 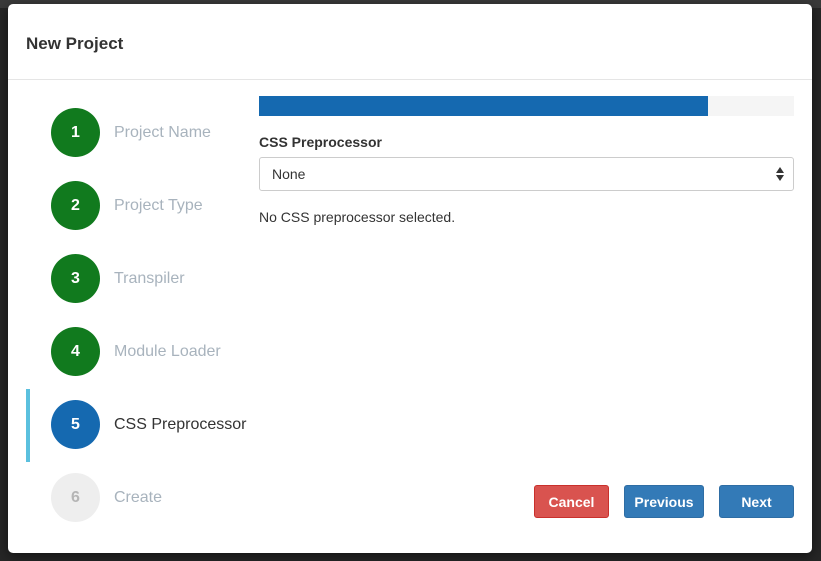 I want to click on step-number-badge: 5, so click(x=75, y=424).